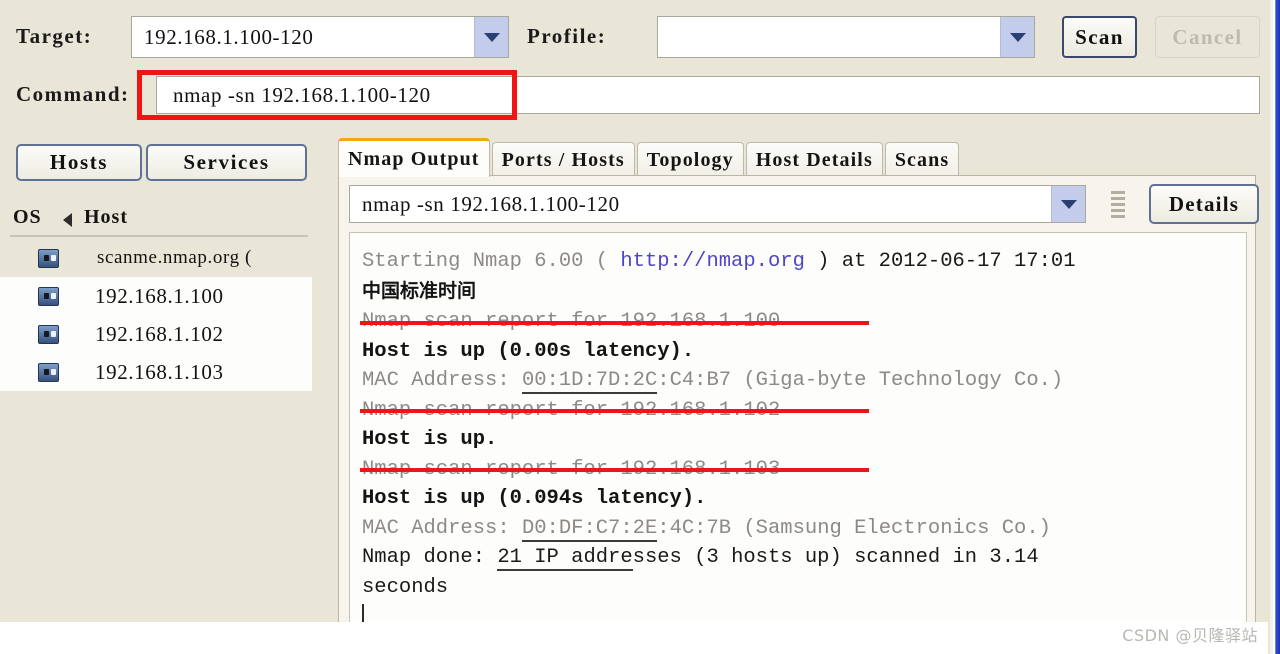 This screenshot has width=1280, height=654. What do you see at coordinates (589, 381) in the screenshot?
I see `output-span: 00:1D:7D:2C` at bounding box center [589, 381].